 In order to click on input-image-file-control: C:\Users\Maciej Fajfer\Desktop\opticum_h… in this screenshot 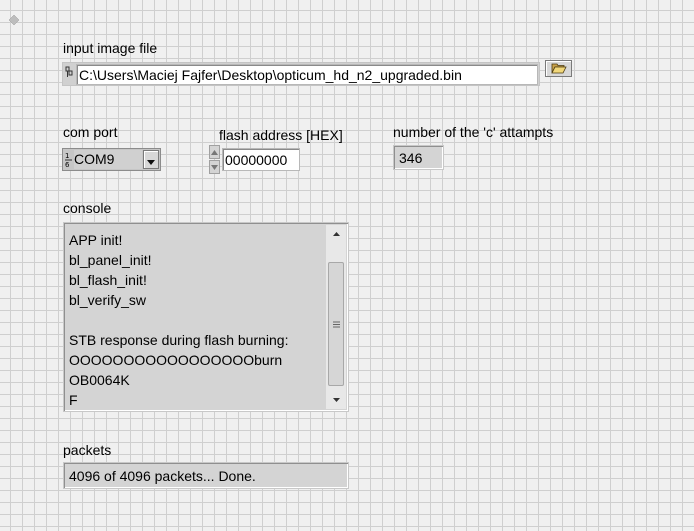, I will do `click(301, 74)`.